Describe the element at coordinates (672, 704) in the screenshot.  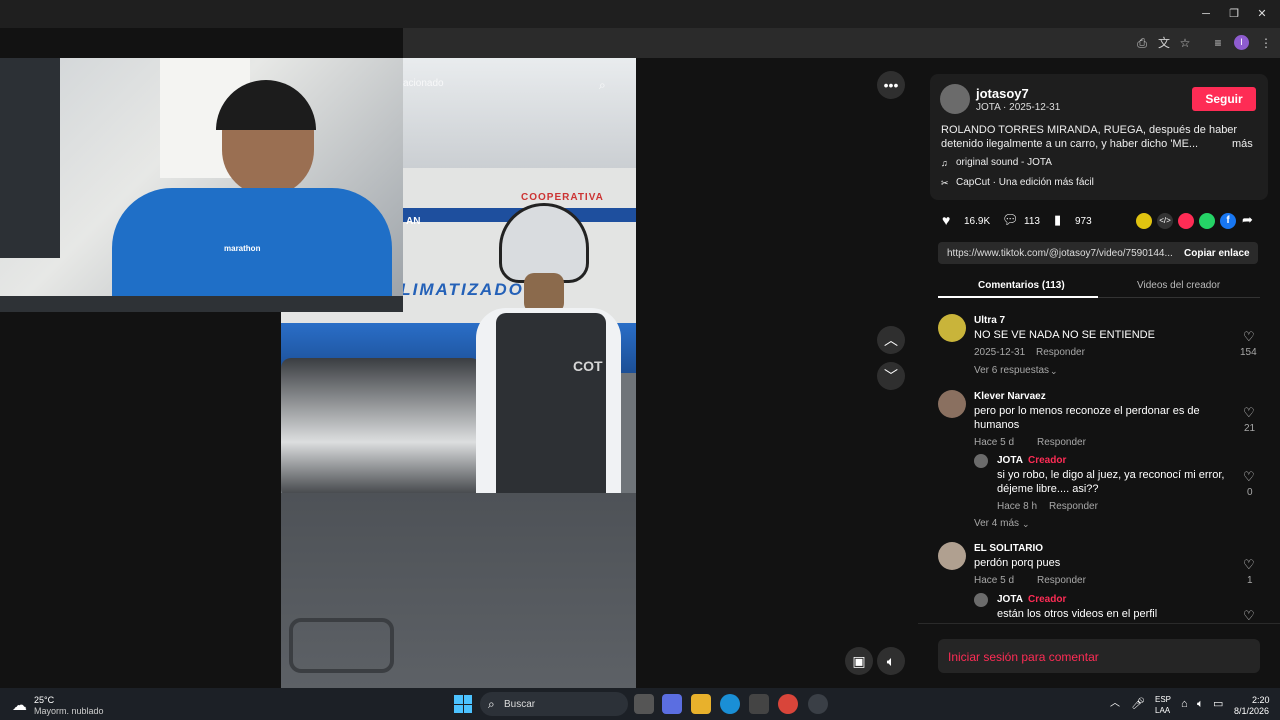
I see `copilot-icon` at that location.